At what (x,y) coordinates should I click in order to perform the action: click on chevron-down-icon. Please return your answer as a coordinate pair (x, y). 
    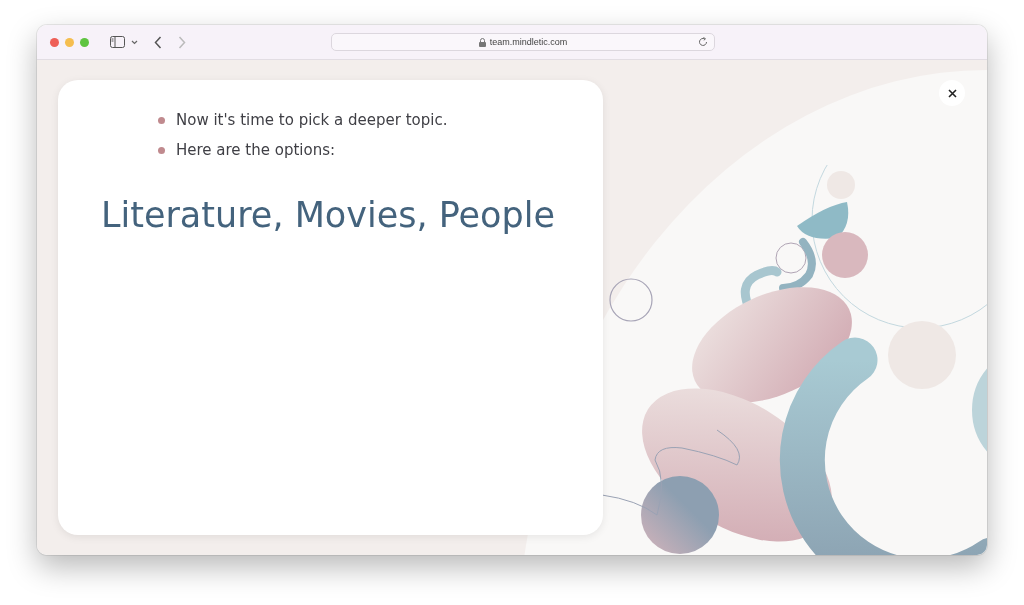
    Looking at the image, I should click on (134, 42).